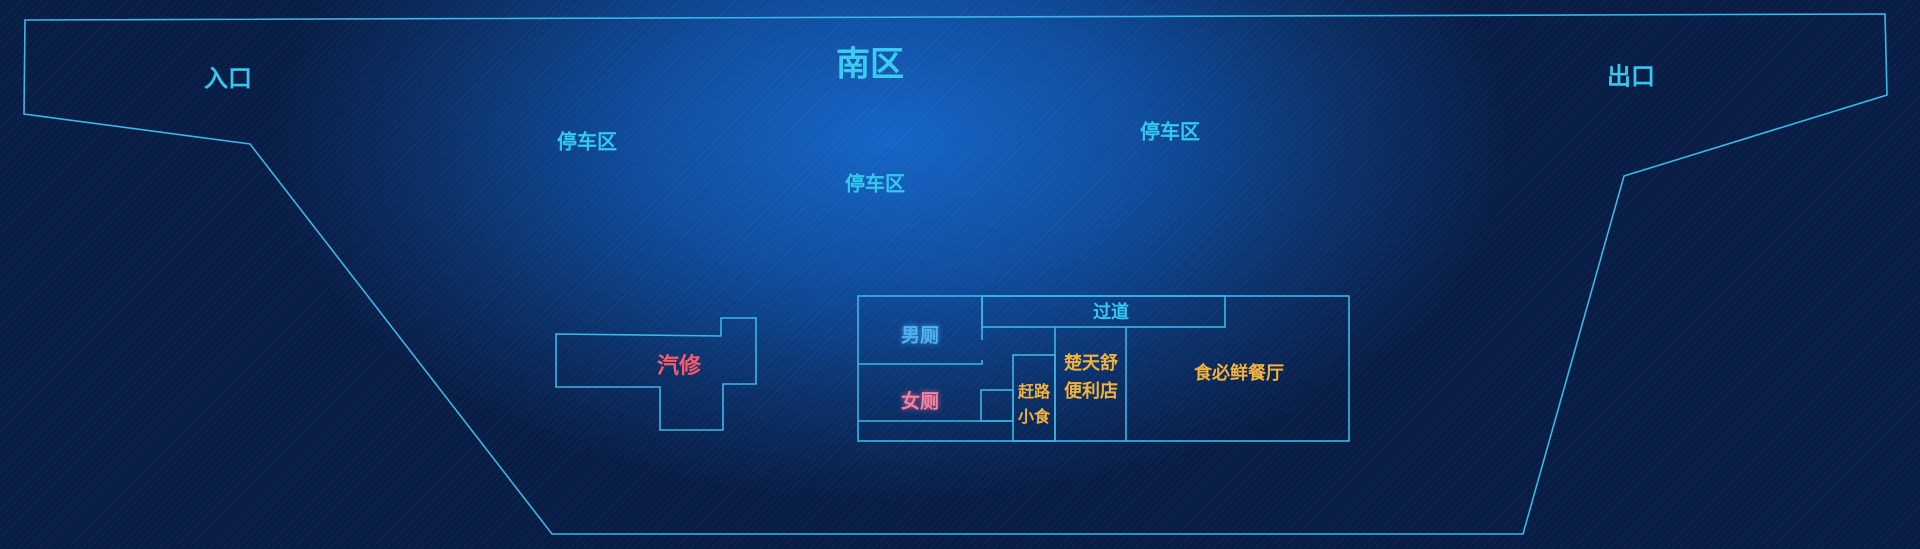 The image size is (1920, 549). I want to click on convenience-store-label: 楚天舒 便利店, so click(1091, 378).